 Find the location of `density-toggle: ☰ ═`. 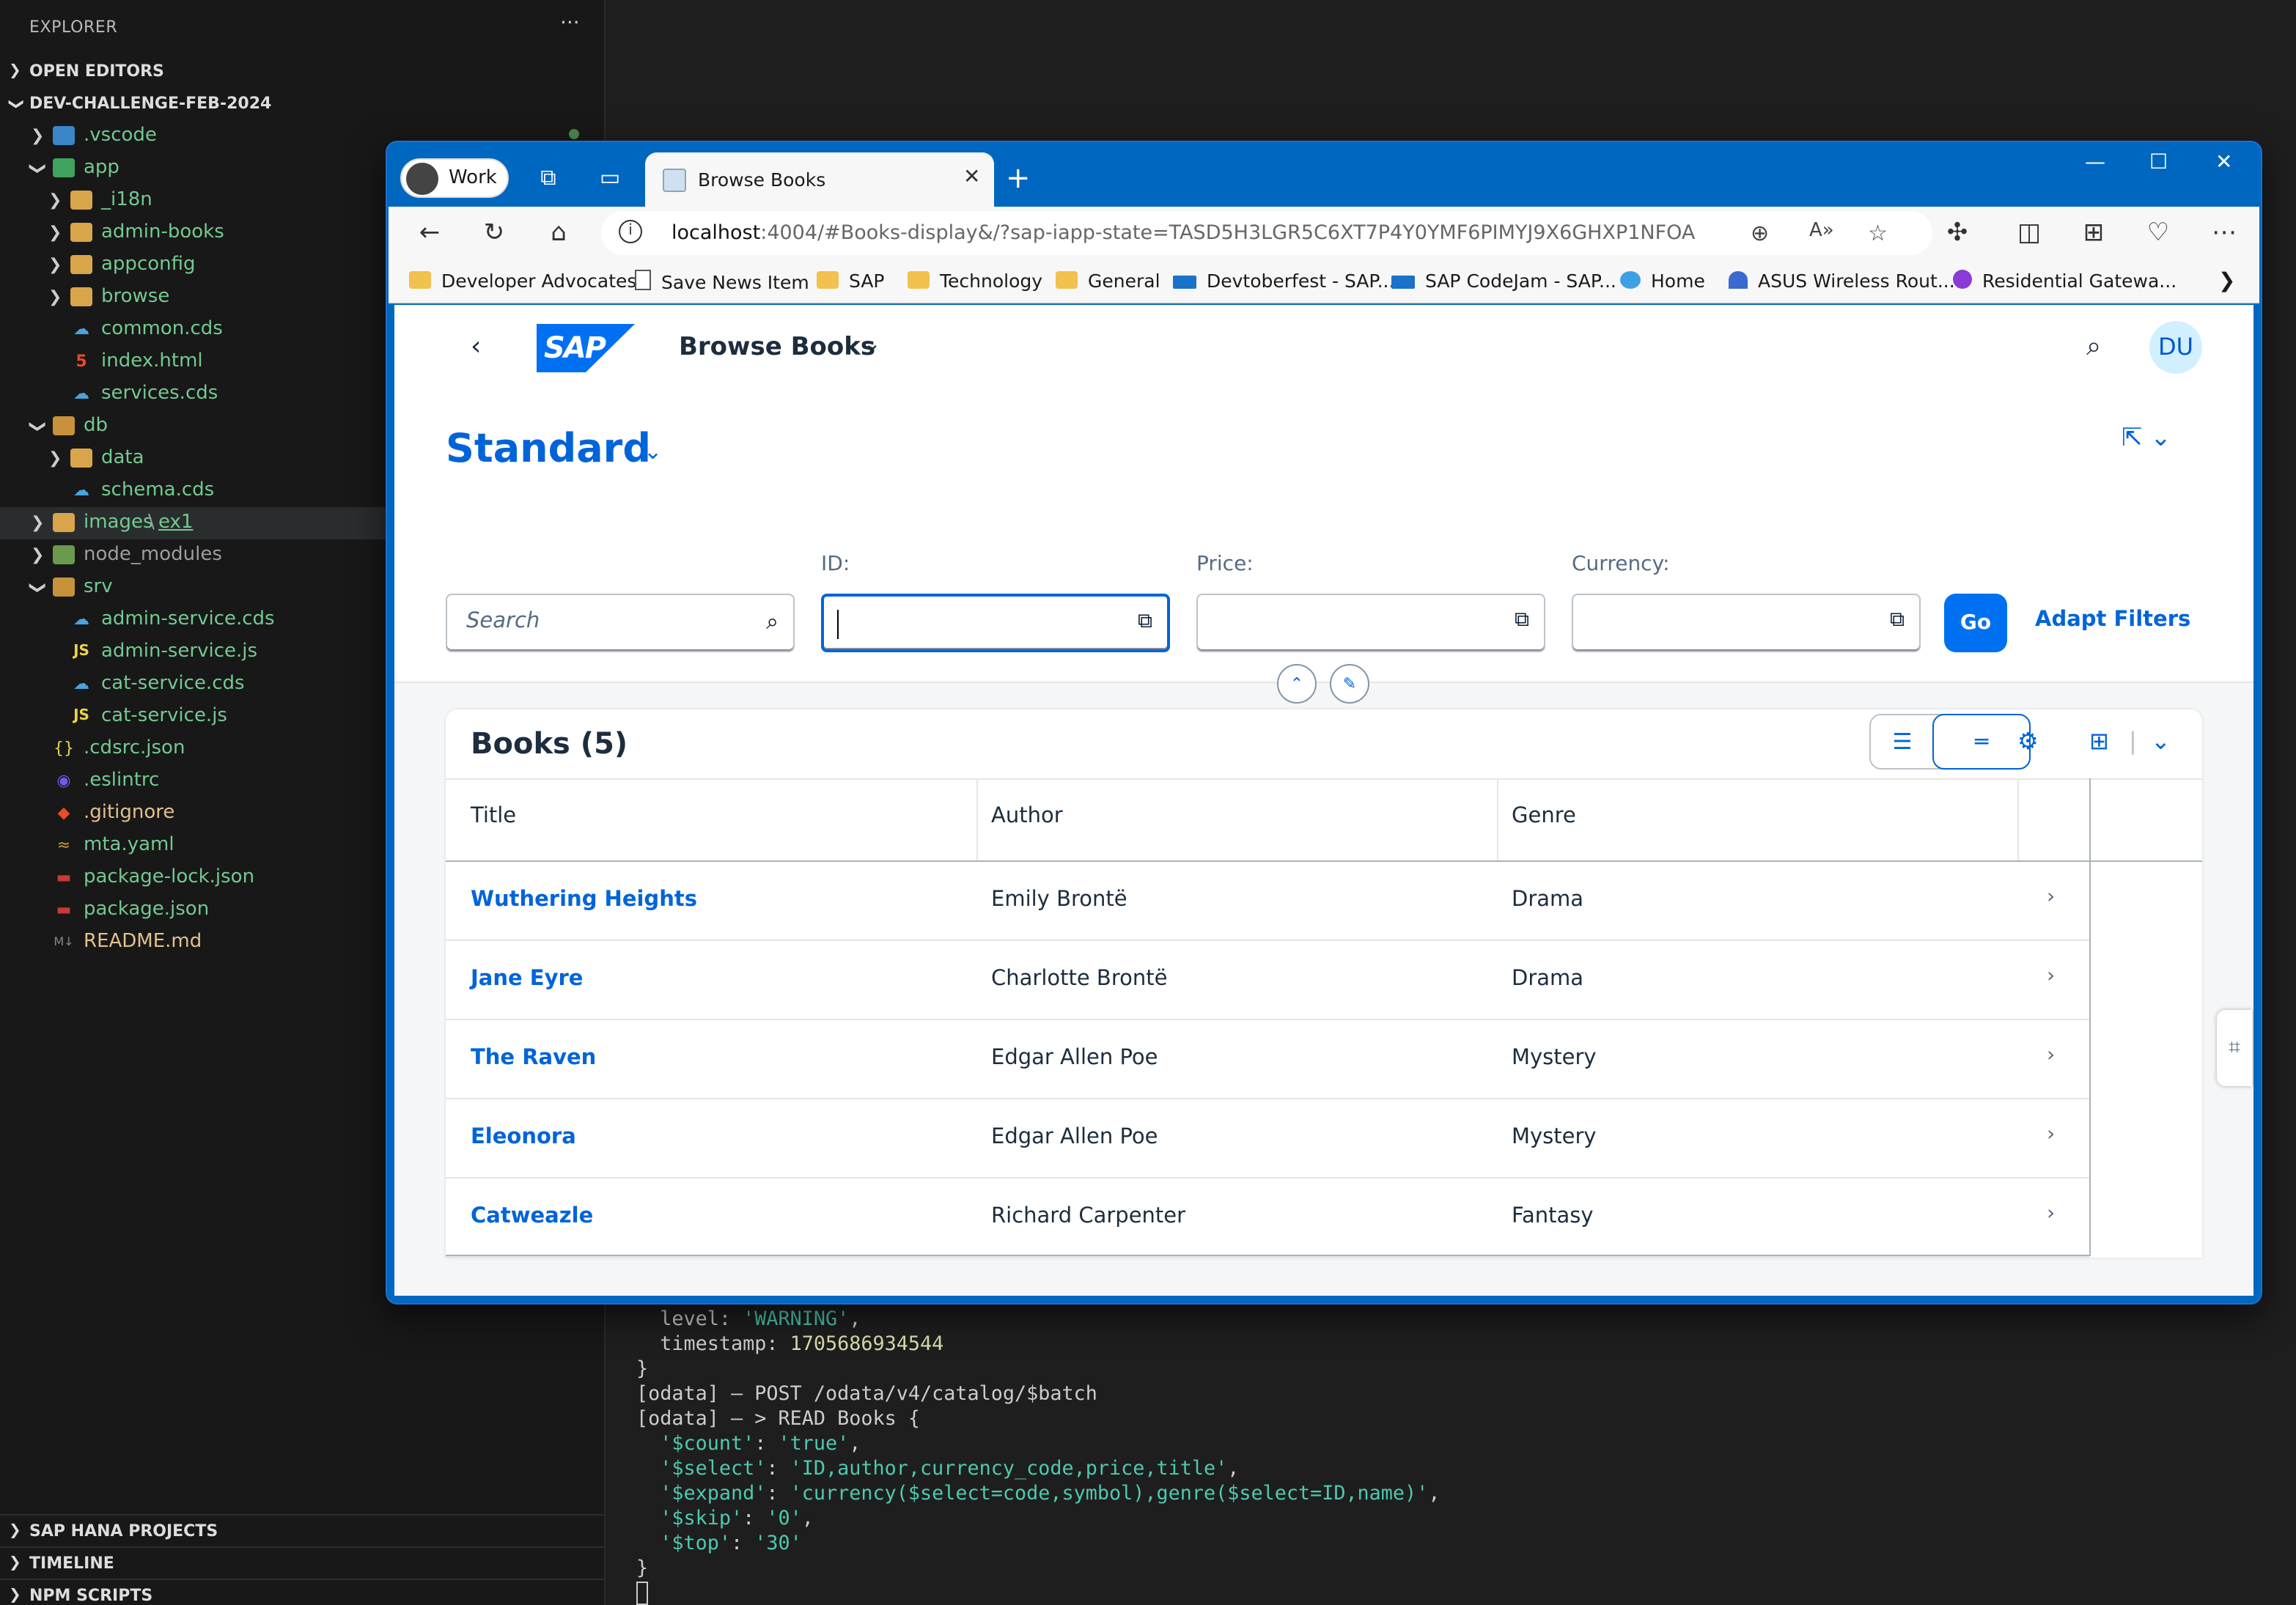

density-toggle: ☰ ═ is located at coordinates (1950, 742).